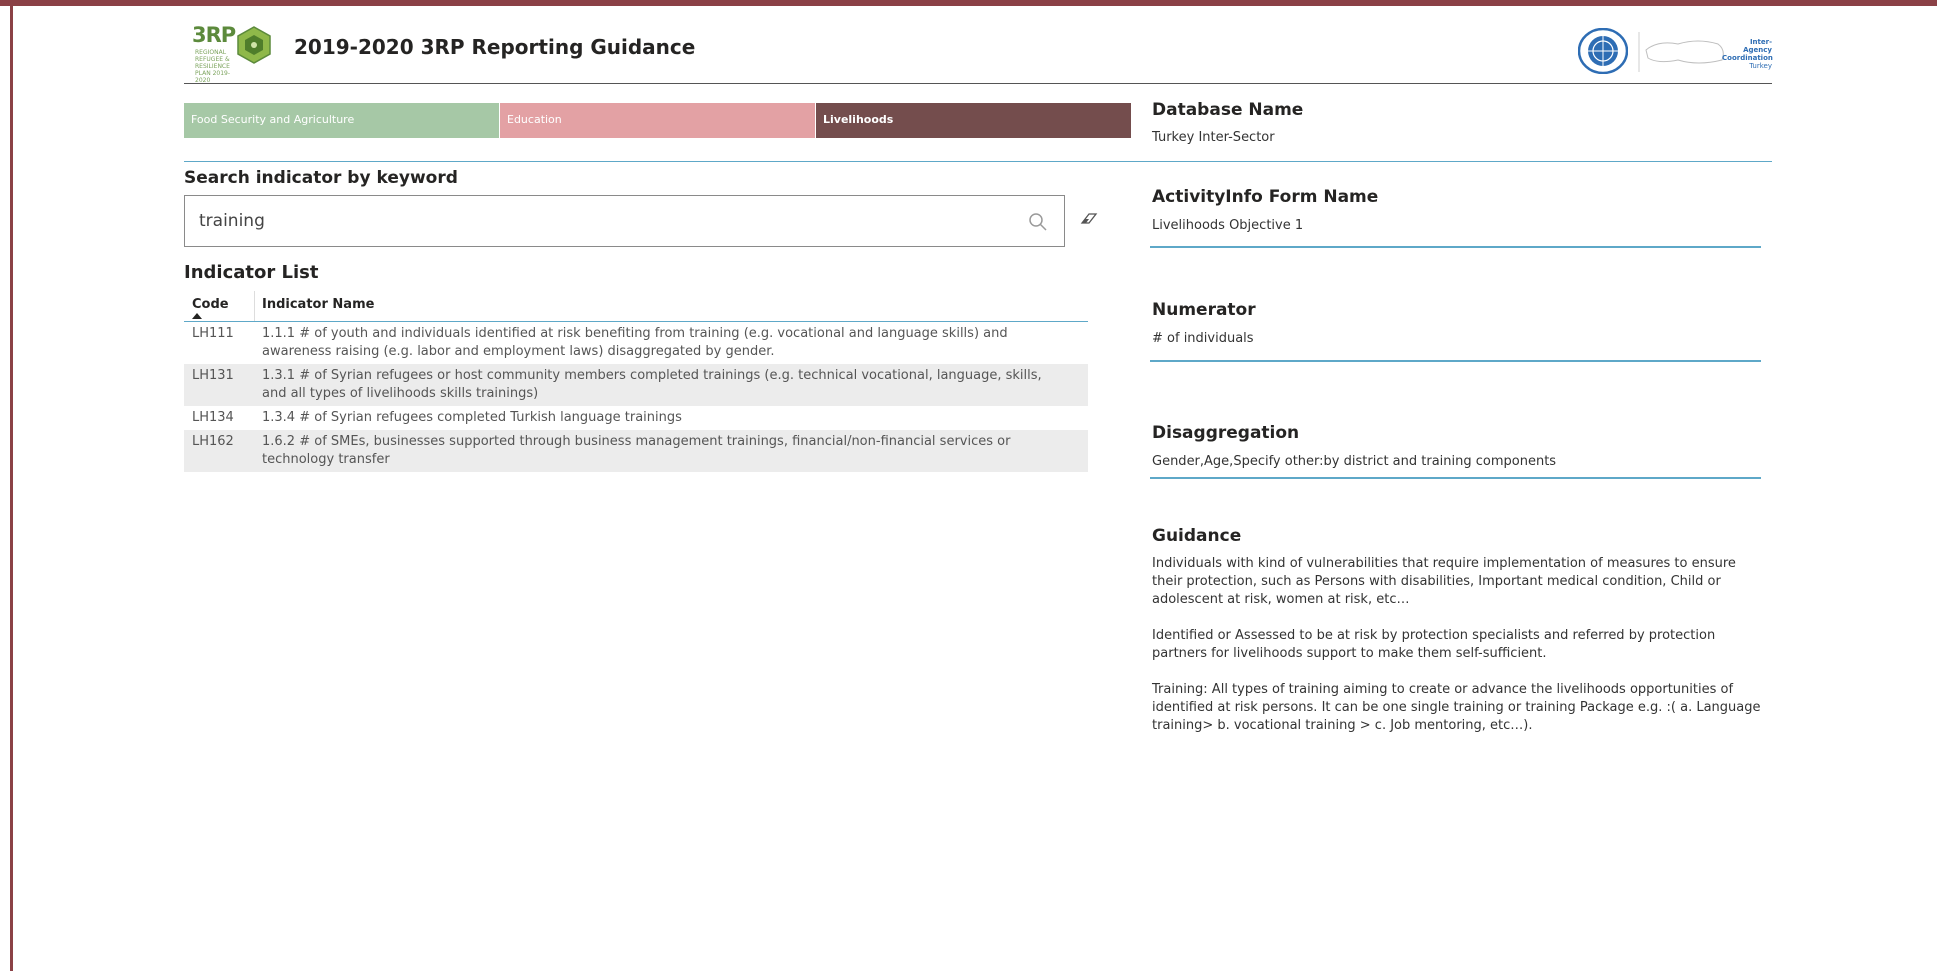  Describe the element at coordinates (214, 35) in the screenshot. I see `logo-mark-text: 3RP` at that location.